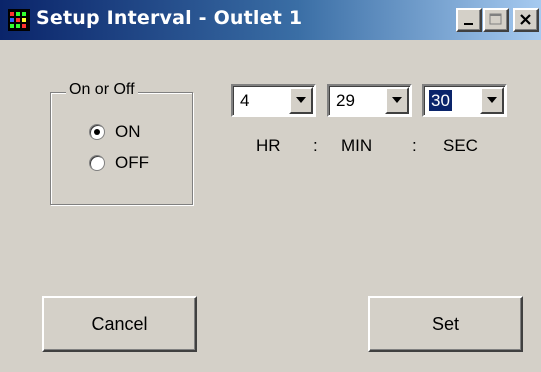  Describe the element at coordinates (464, 100) in the screenshot. I see `seconds-combobox: 30` at that location.